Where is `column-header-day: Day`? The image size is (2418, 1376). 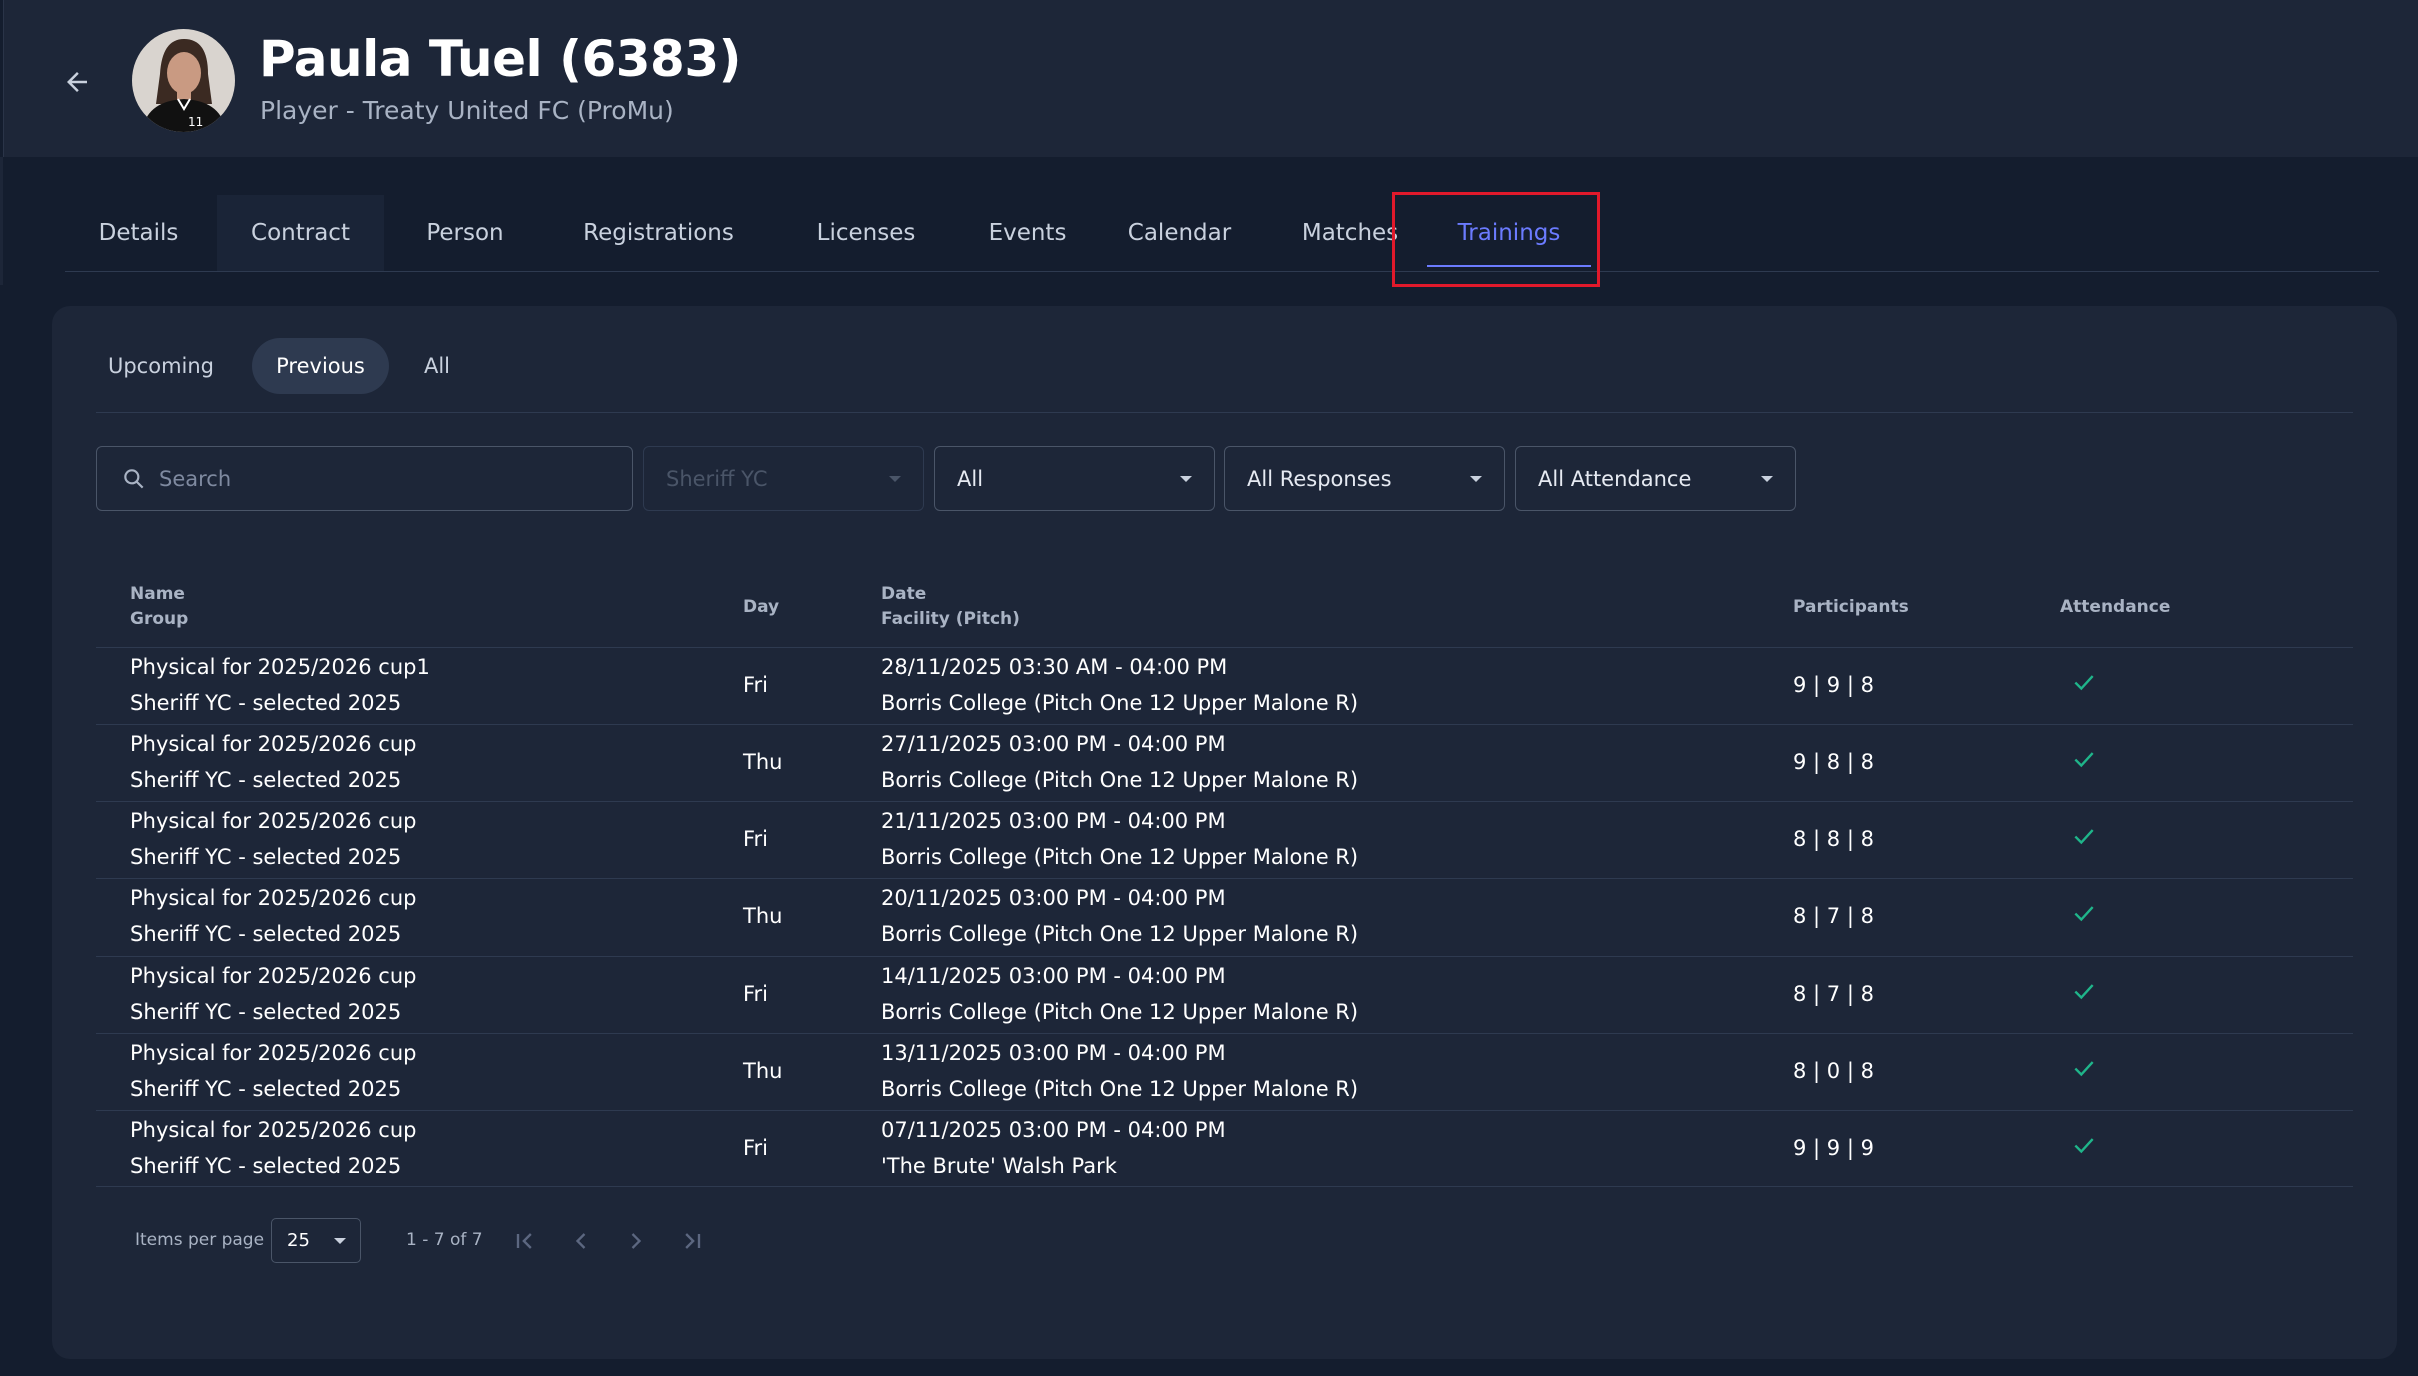 column-header-day: Day is located at coordinates (761, 607).